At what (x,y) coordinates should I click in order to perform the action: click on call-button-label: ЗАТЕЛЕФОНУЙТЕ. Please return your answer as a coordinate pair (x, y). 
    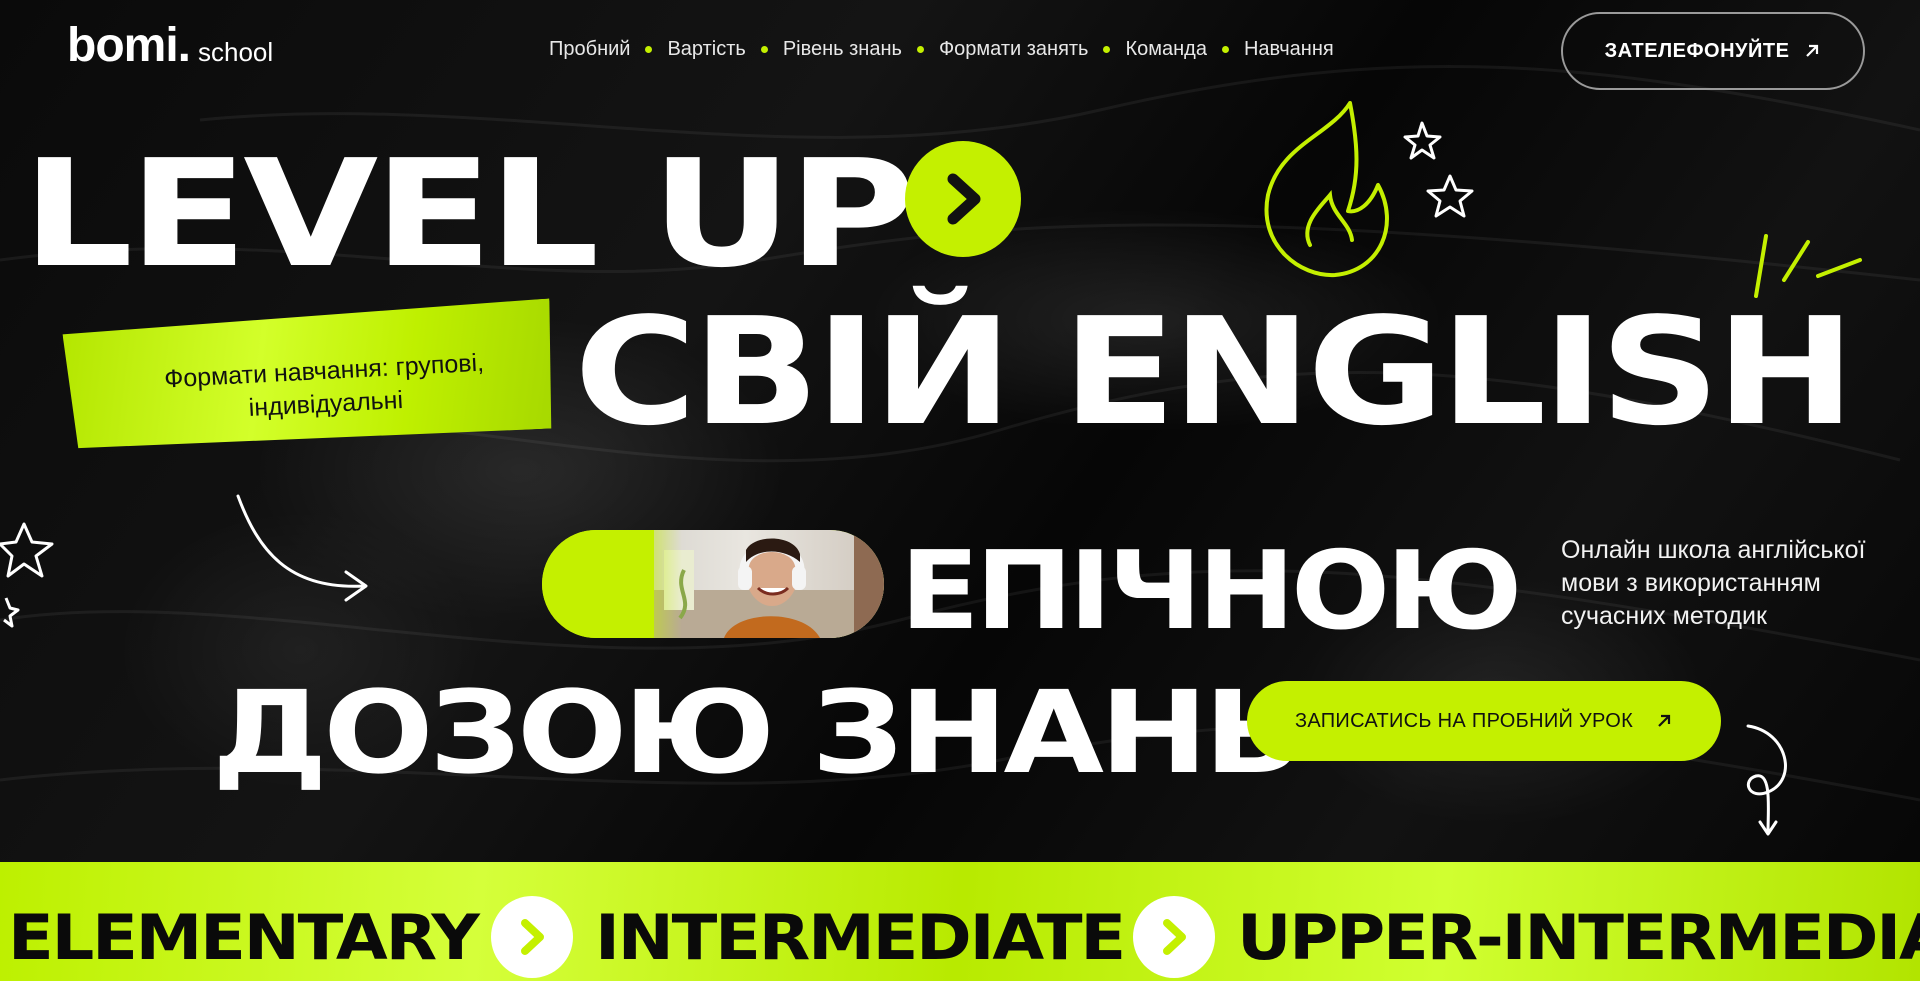
    Looking at the image, I should click on (1697, 50).